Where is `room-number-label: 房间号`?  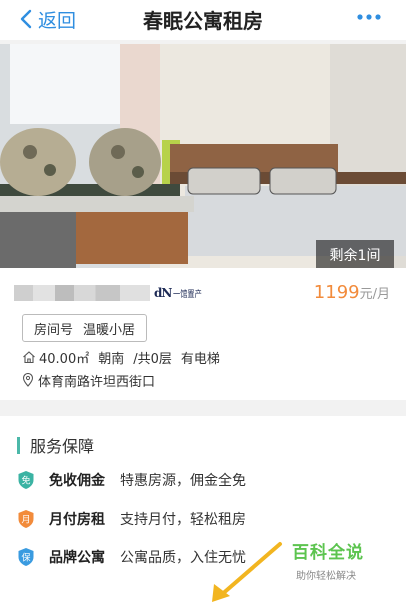 room-number-label: 房间号 is located at coordinates (53, 330).